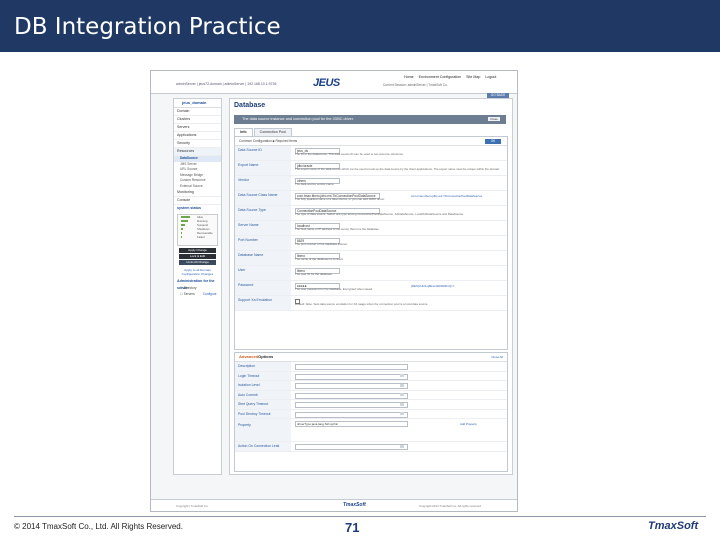  I want to click on field-label: Database Name, so click(263, 258).